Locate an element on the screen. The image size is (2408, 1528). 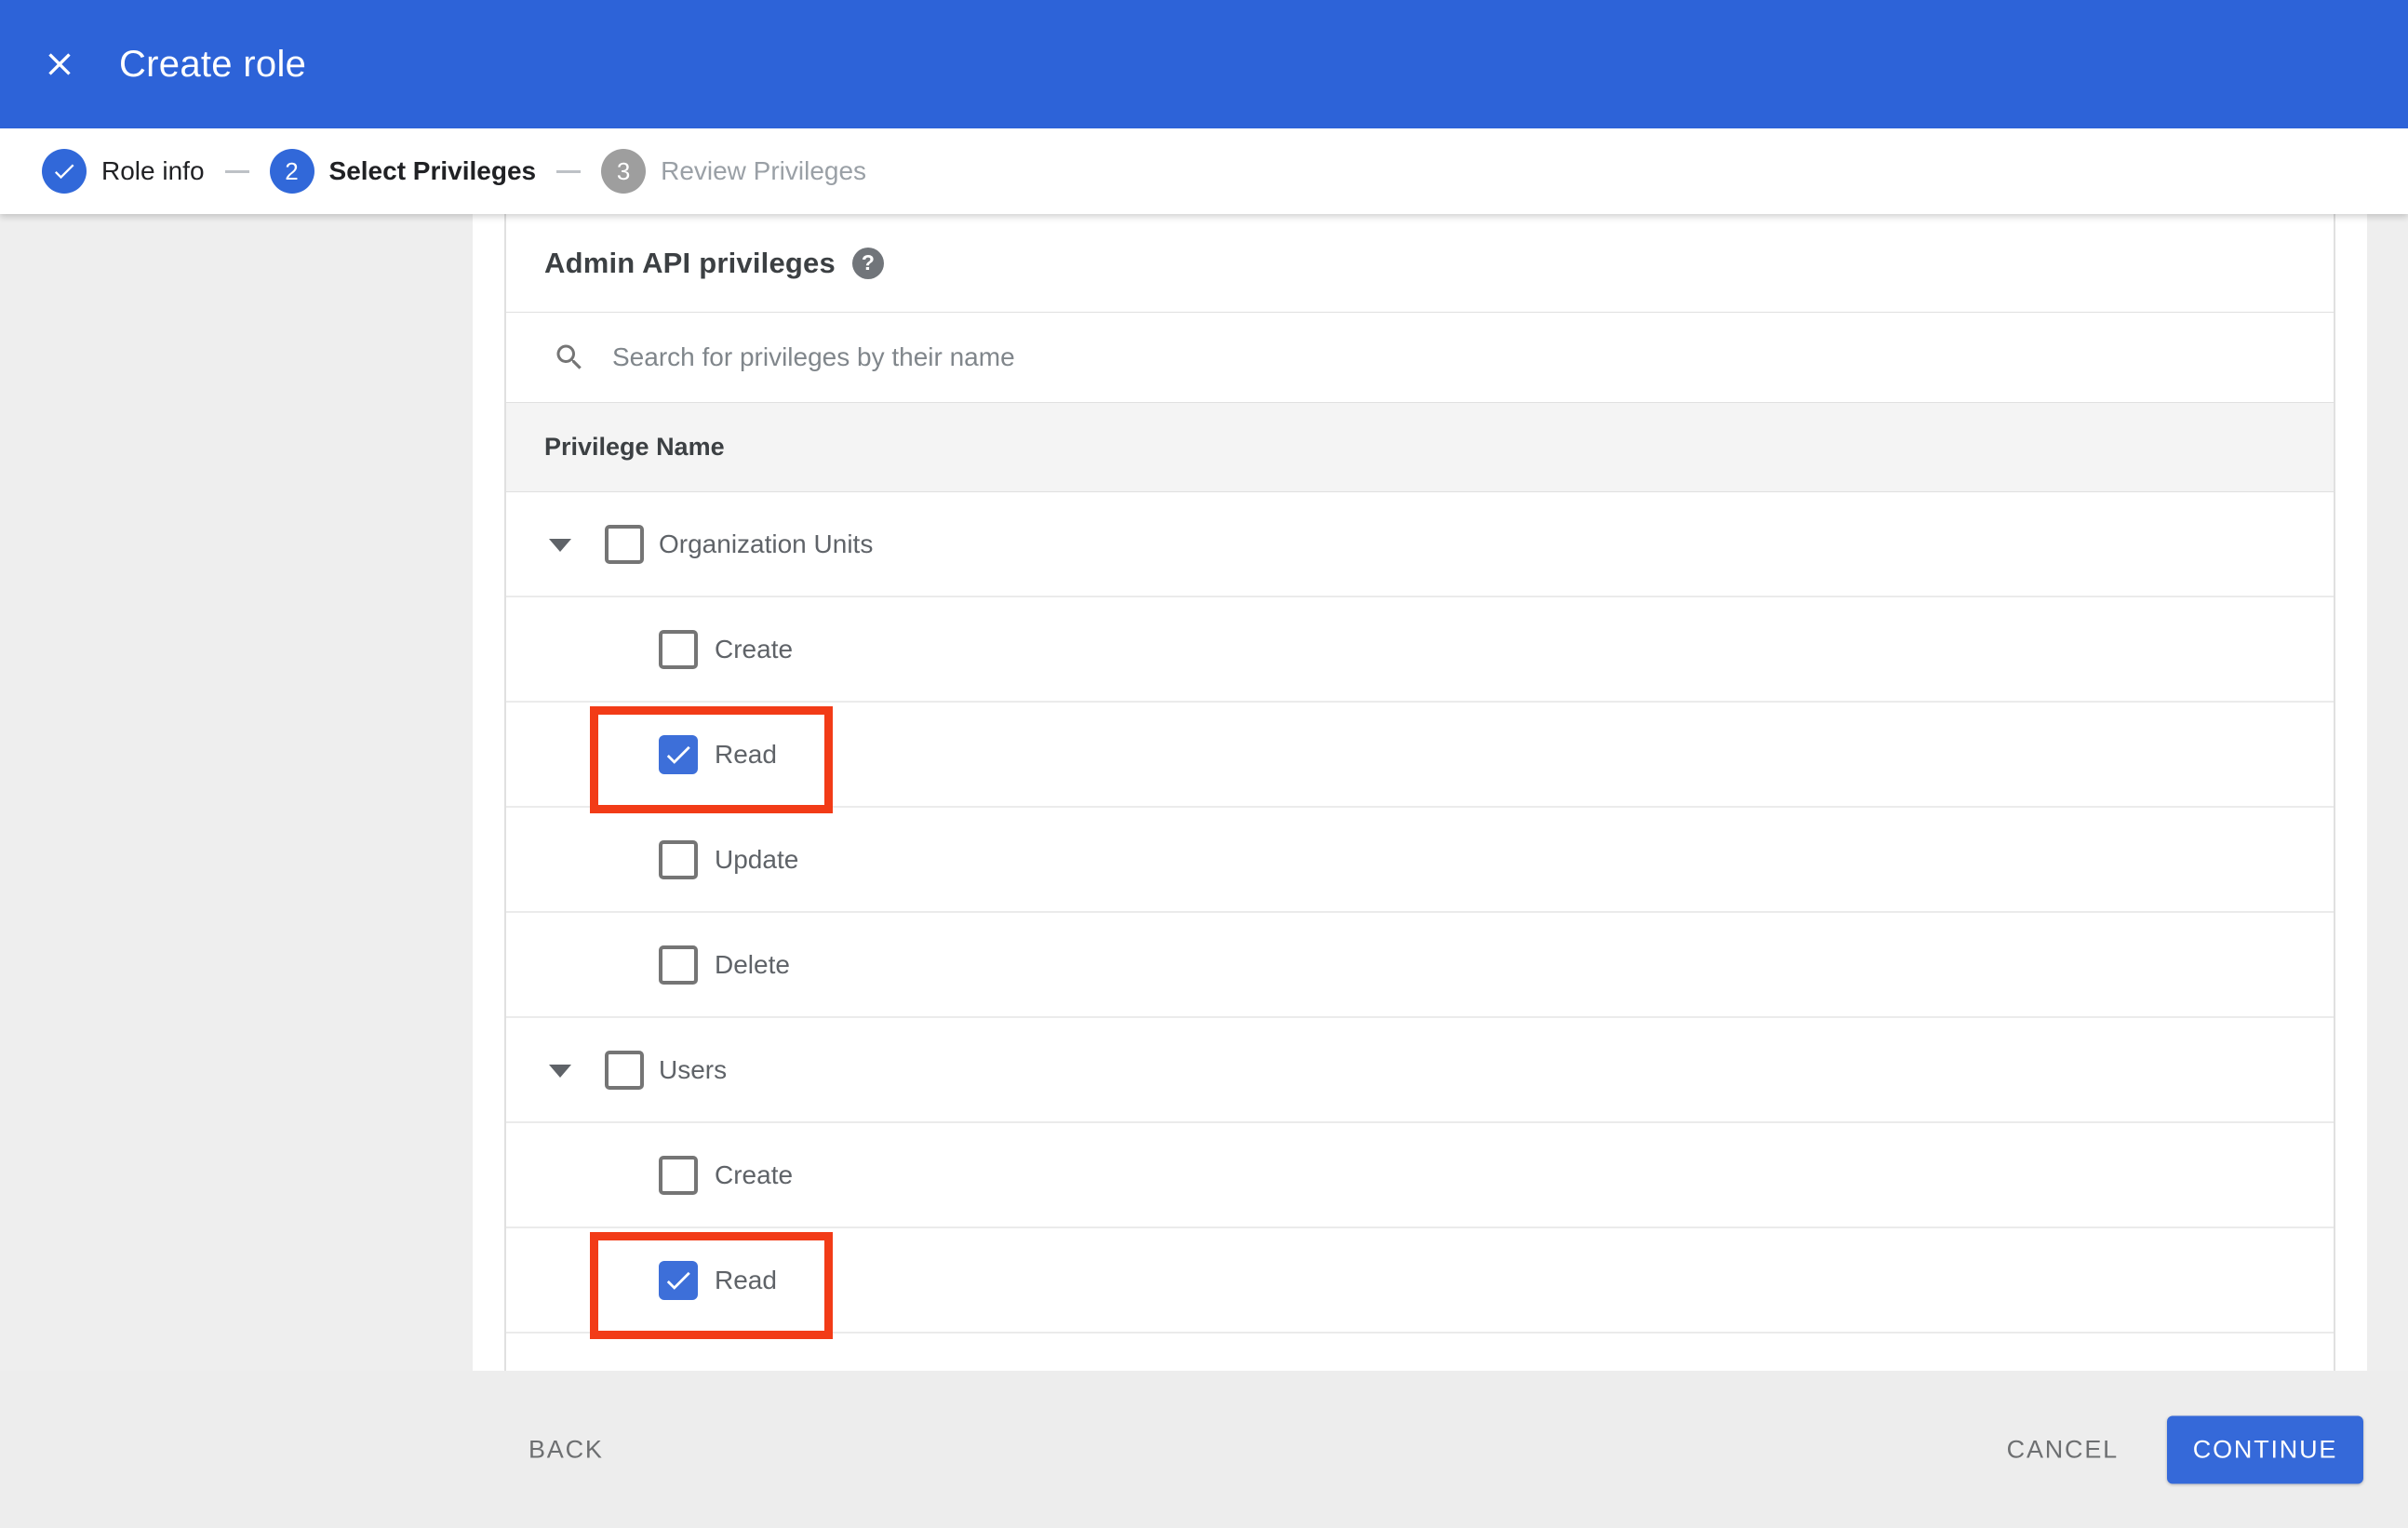
step2-number-circle: 2 is located at coordinates (292, 171).